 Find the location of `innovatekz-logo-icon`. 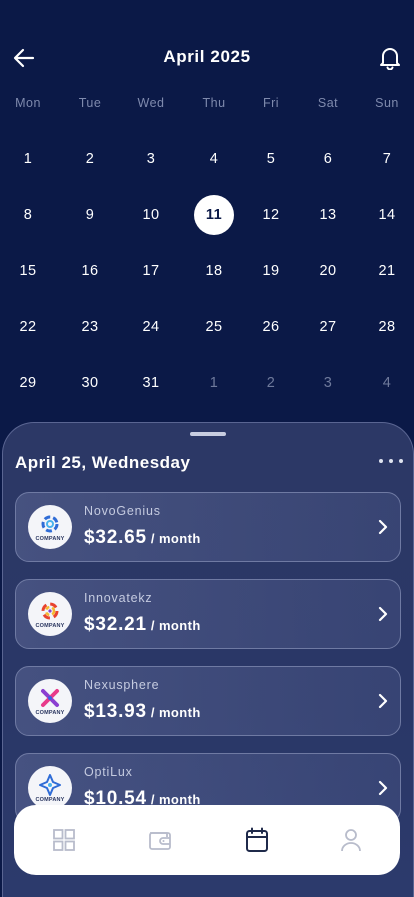

innovatekz-logo-icon is located at coordinates (50, 610).